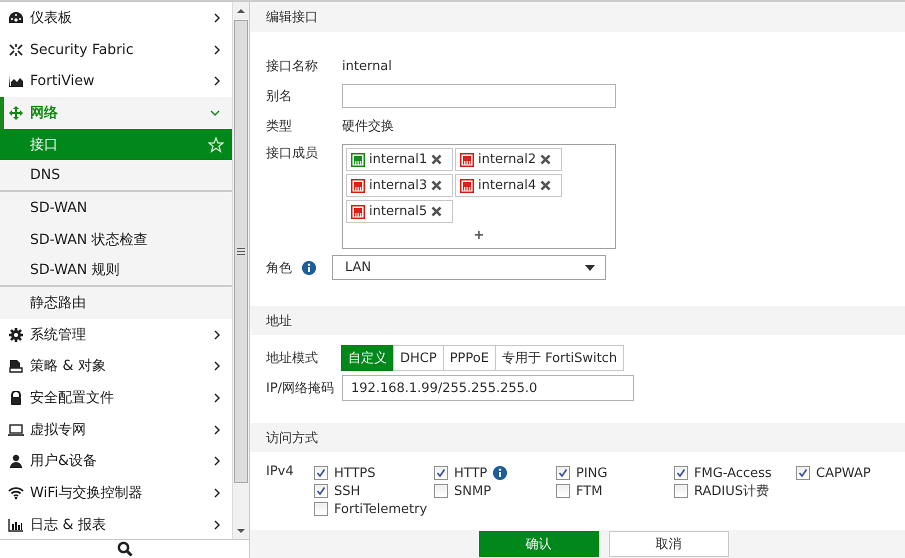  I want to click on ok-button: 确认, so click(538, 544).